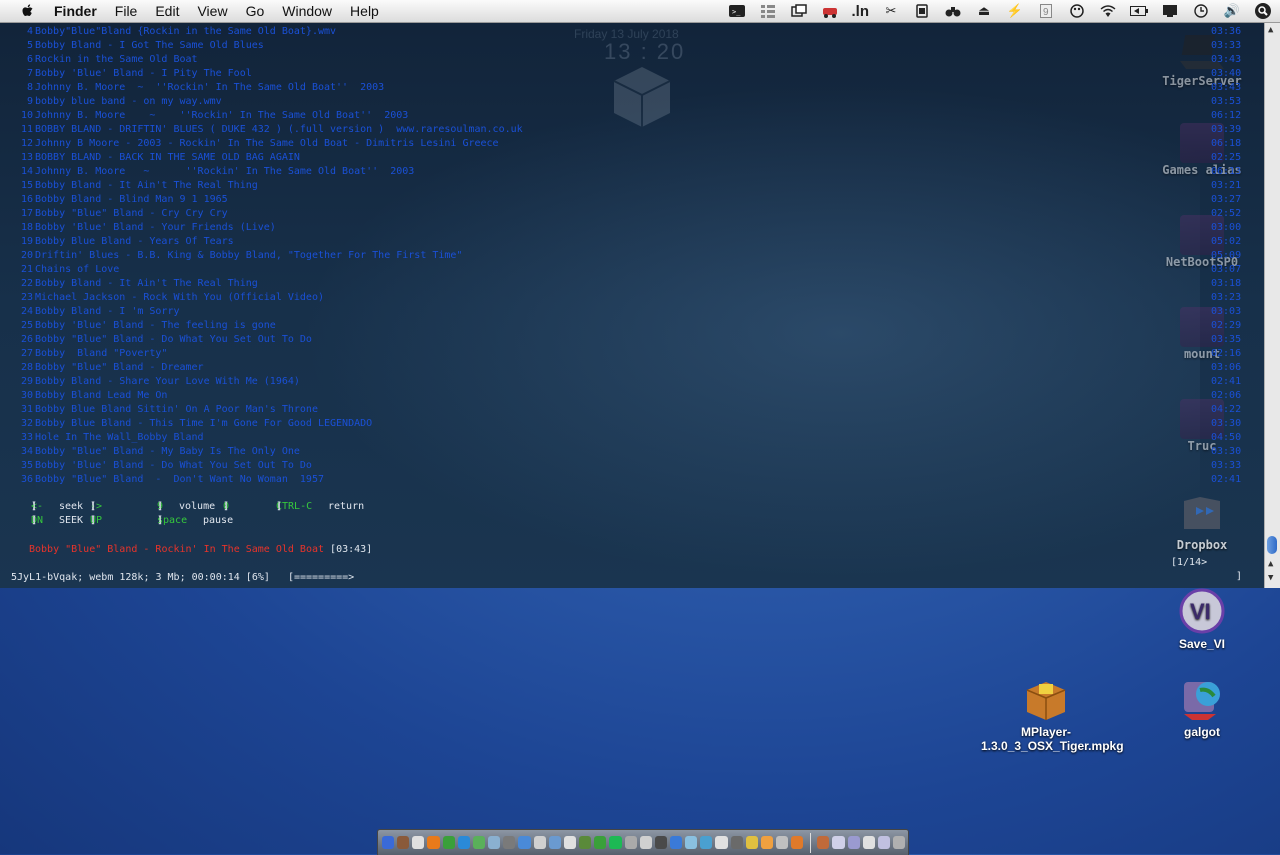 The width and height of the screenshot is (1280, 855). What do you see at coordinates (1202, 242) in the screenshot?
I see `desktop-icon-netbootsp0: NetBootSP0` at bounding box center [1202, 242].